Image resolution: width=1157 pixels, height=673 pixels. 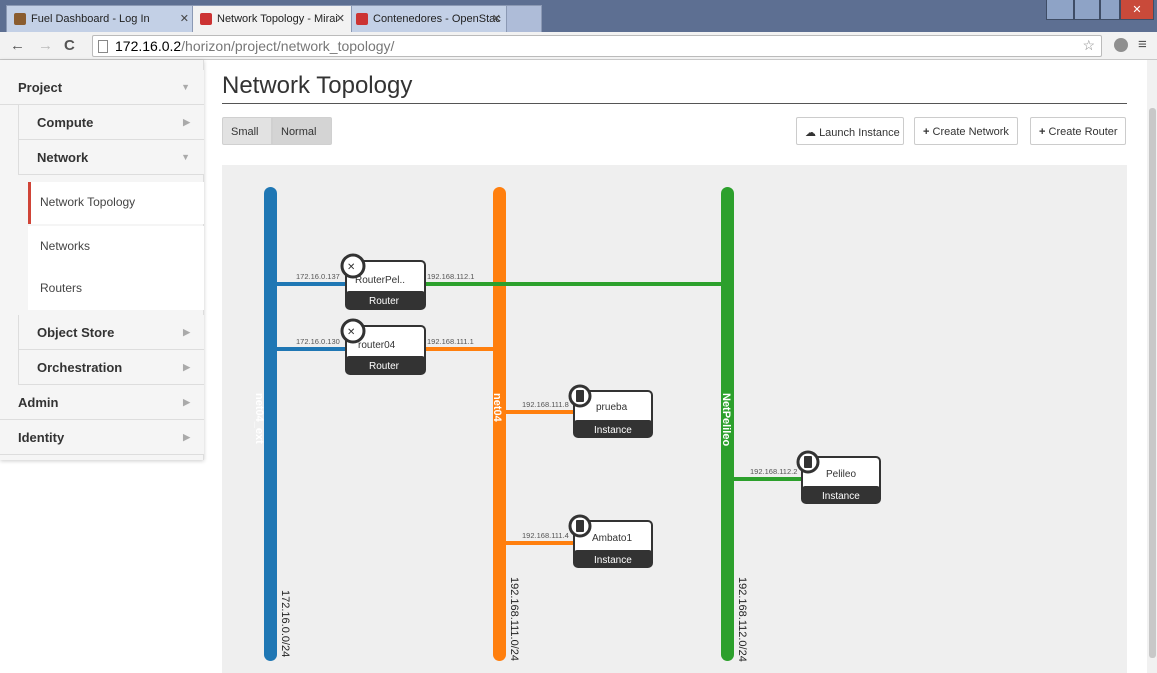 I want to click on launch-instance-button: ☁ Launch Instance, so click(x=850, y=131).